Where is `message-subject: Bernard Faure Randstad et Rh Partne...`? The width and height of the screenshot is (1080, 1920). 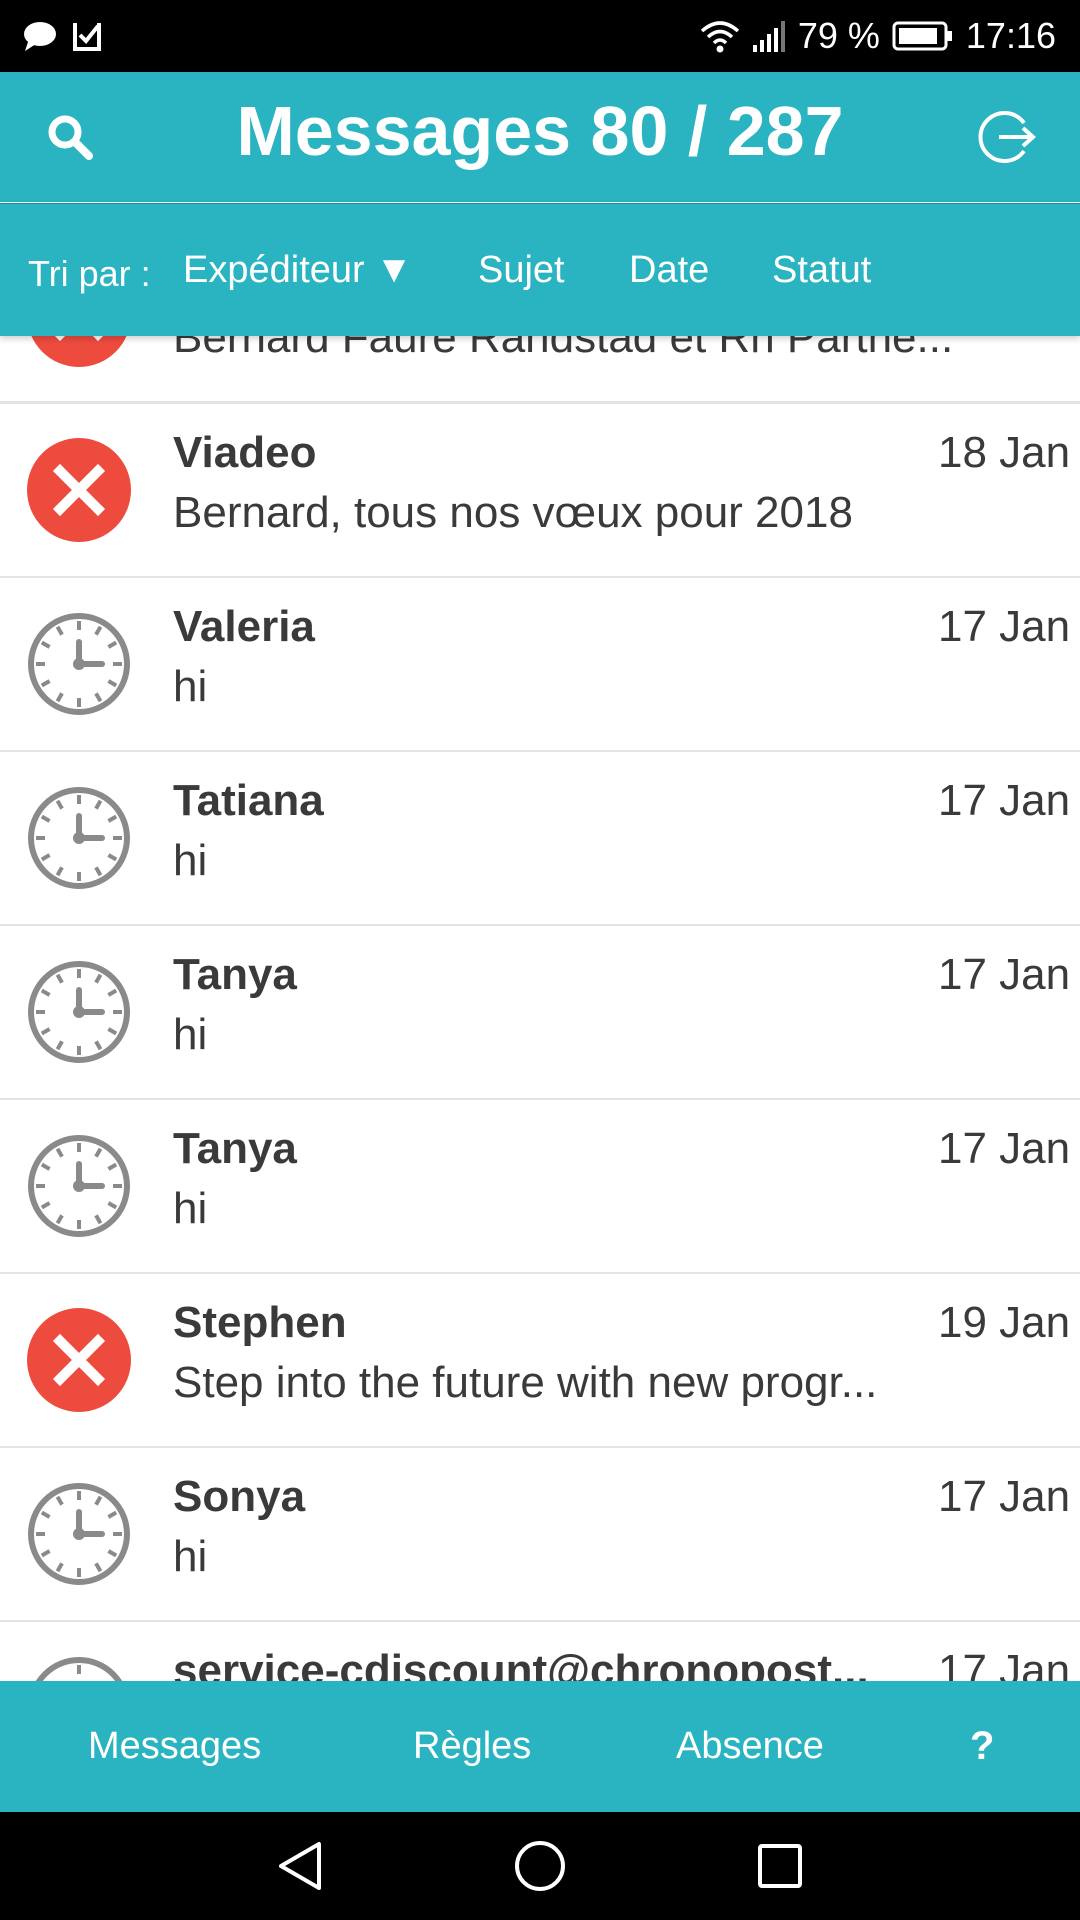 message-subject: Bernard Faure Randstad et Rh Partne... is located at coordinates (563, 348).